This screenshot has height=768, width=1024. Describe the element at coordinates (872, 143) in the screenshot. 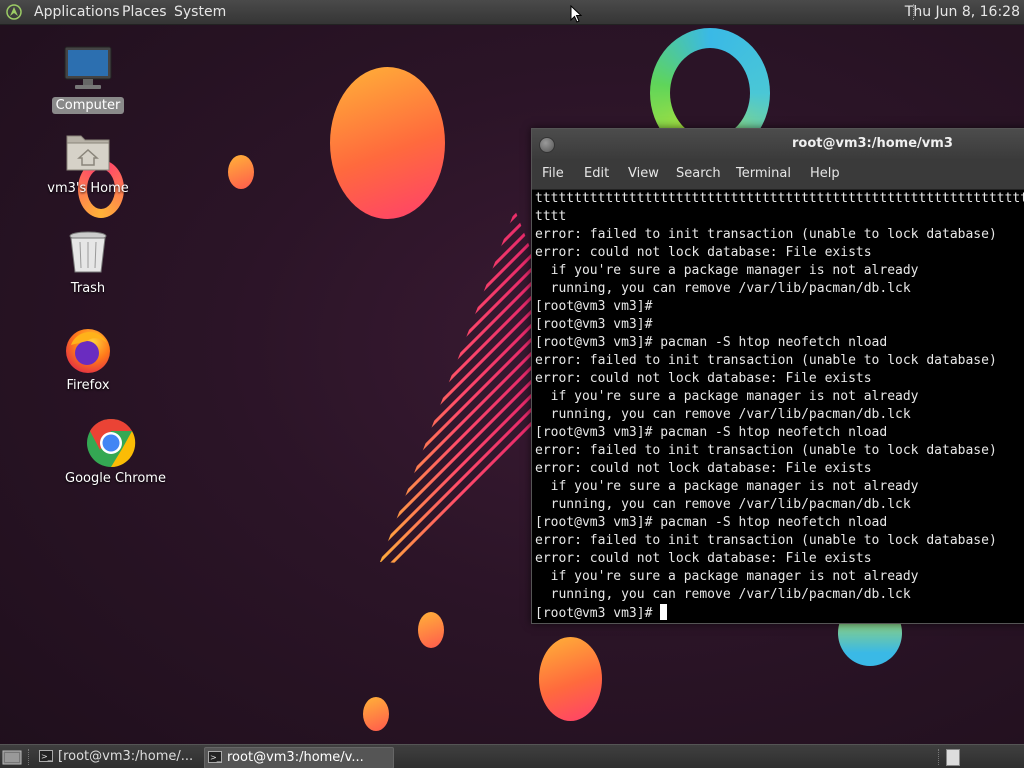

I see `window-title: root@vm3:/home/vm3` at that location.